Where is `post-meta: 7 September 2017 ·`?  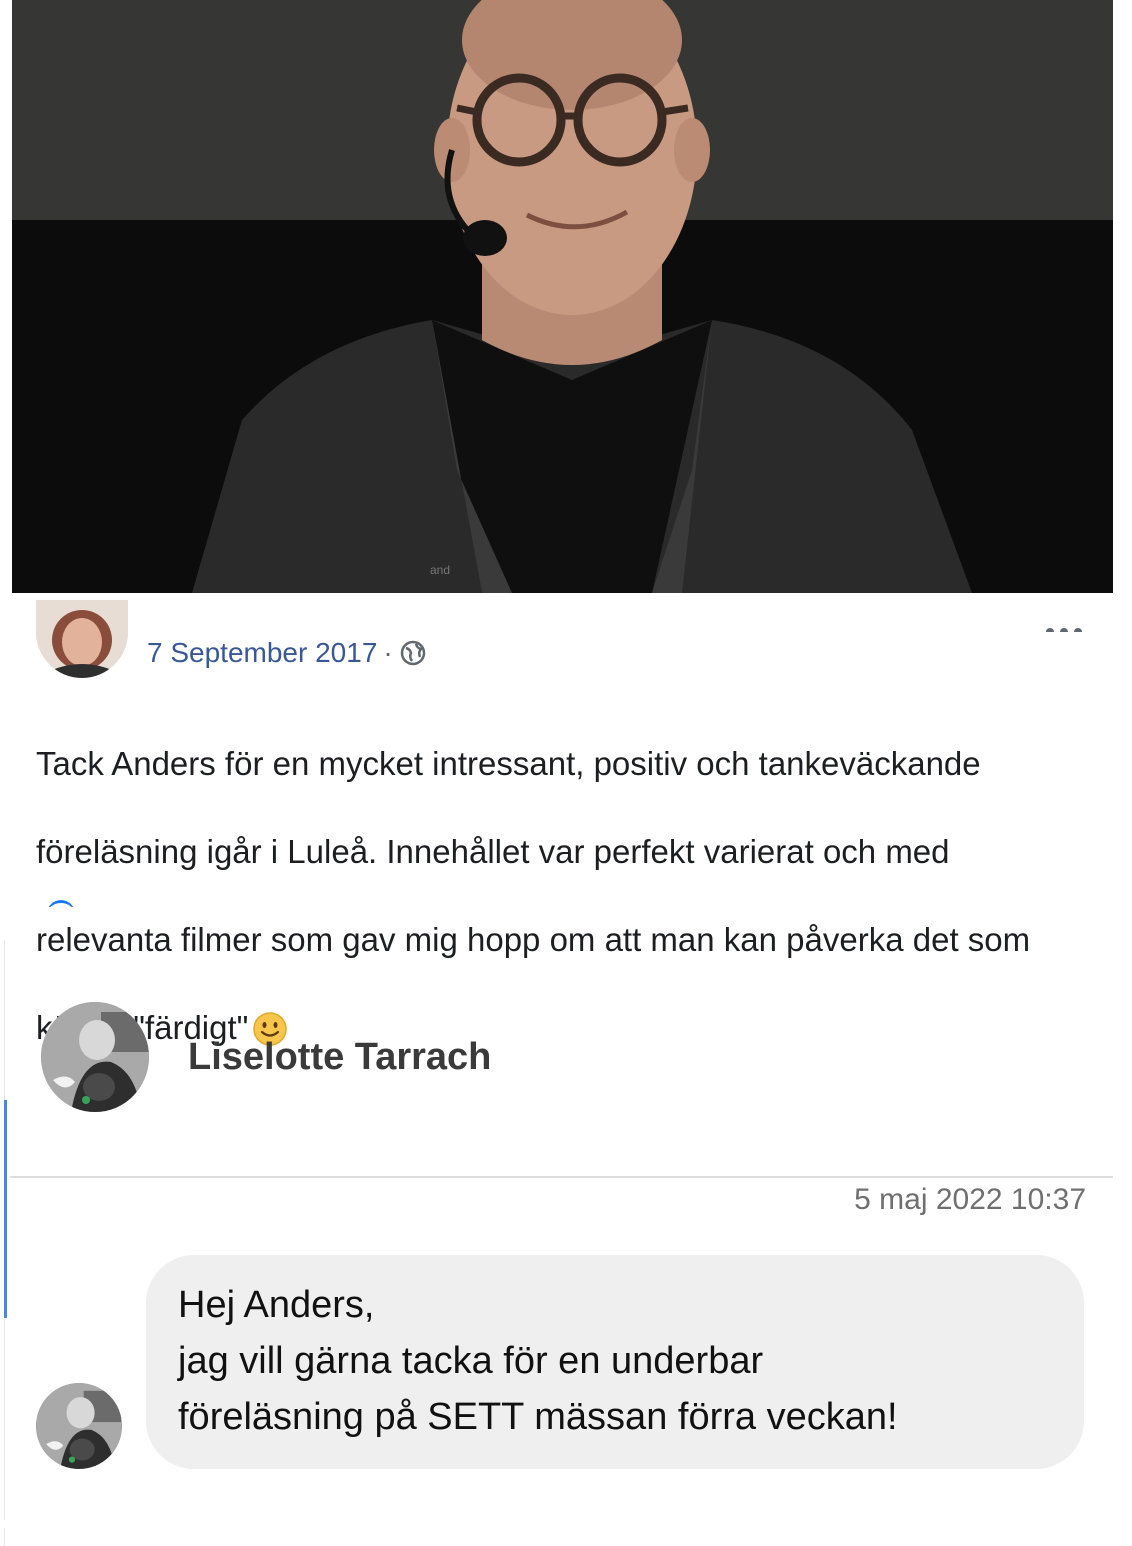 post-meta: 7 September 2017 · is located at coordinates (287, 653).